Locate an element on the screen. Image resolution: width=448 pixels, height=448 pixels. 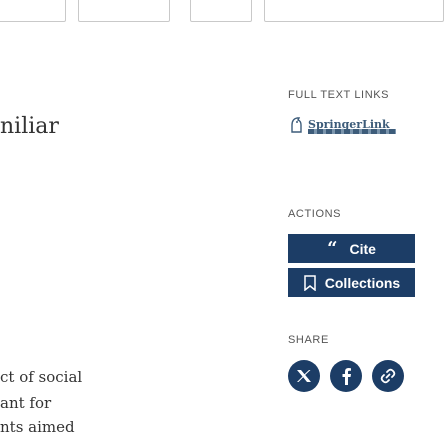
springer-horse-icon is located at coordinates (296, 125).